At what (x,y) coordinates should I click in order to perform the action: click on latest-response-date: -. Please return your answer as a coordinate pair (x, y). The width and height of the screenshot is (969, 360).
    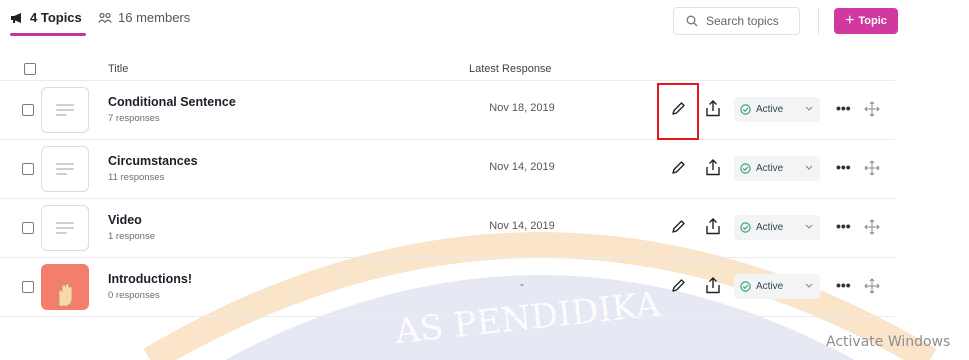
    Looking at the image, I should click on (522, 285).